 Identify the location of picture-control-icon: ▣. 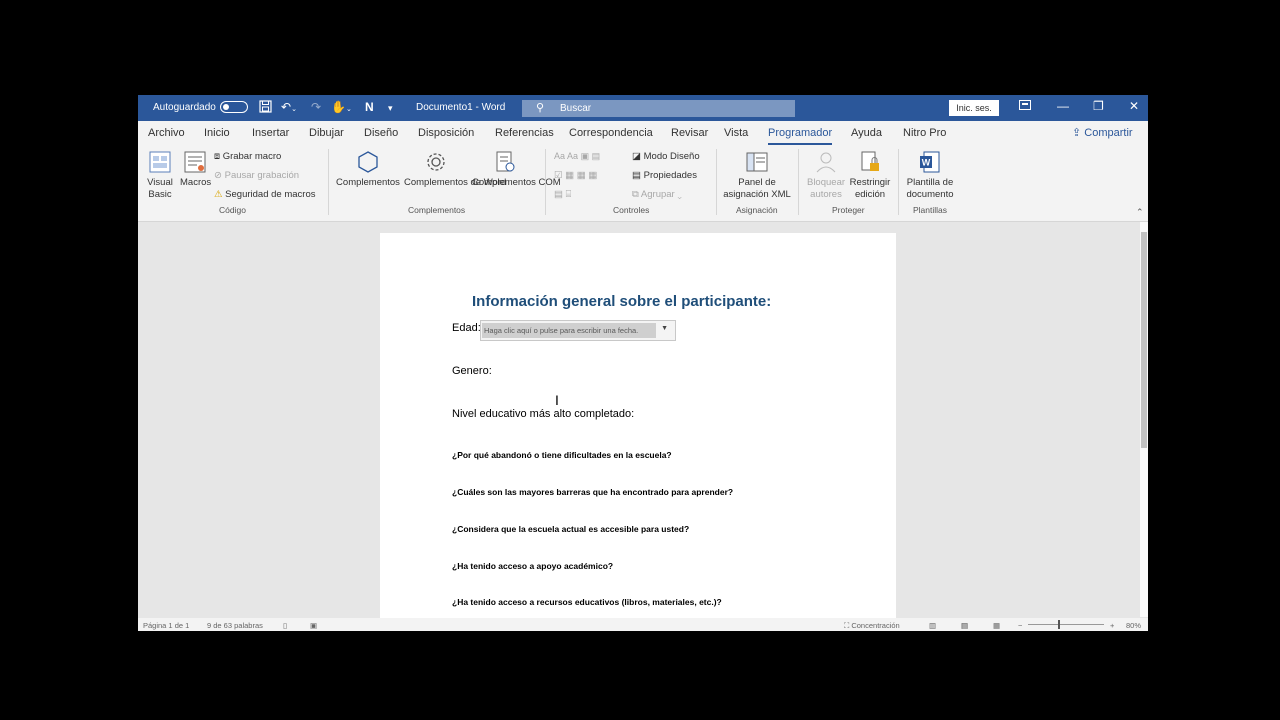
(585, 156).